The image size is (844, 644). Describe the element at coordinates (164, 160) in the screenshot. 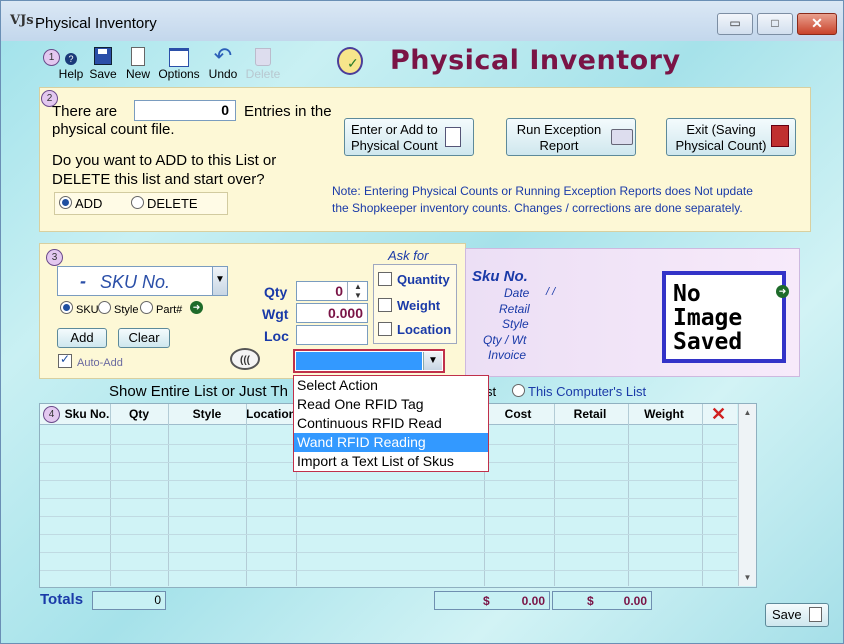

I see `question-line-1: Do you want to ADD to this List or` at that location.